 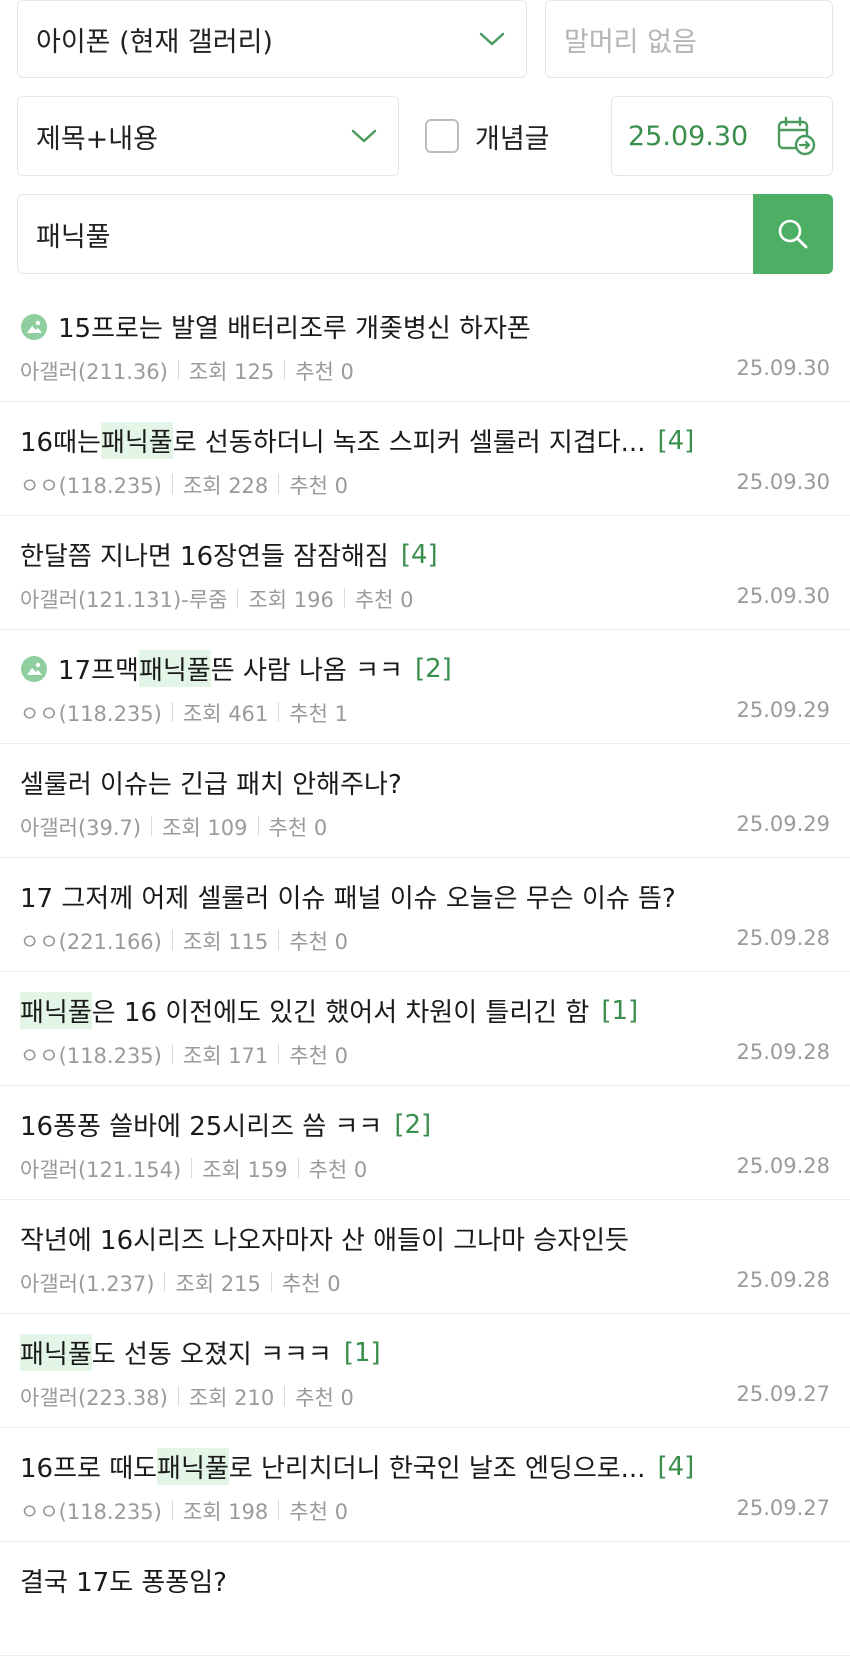 What do you see at coordinates (722, 136) in the screenshot?
I see `date-picker: 25.09.30` at bounding box center [722, 136].